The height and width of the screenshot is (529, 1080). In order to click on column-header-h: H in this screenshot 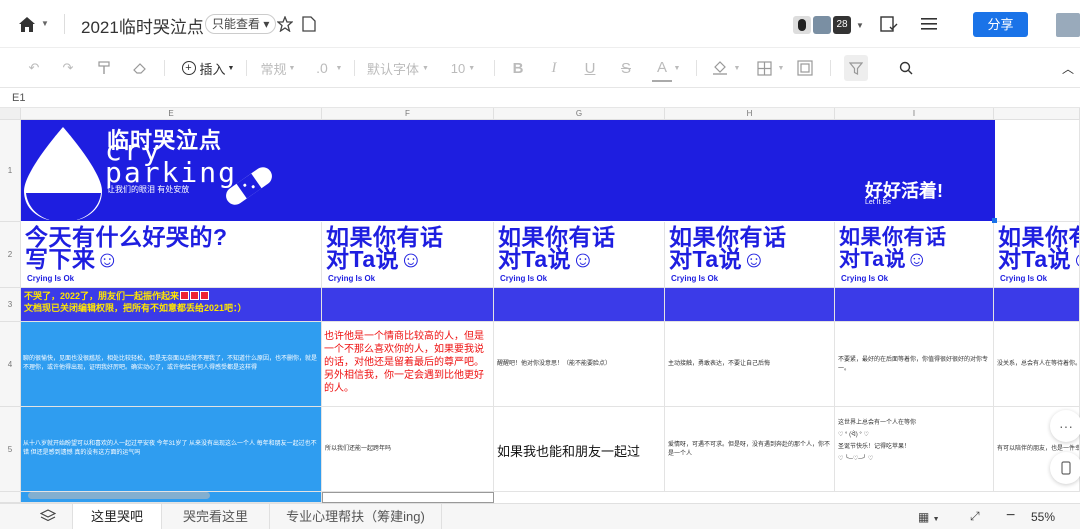, I will do `click(750, 114)`.